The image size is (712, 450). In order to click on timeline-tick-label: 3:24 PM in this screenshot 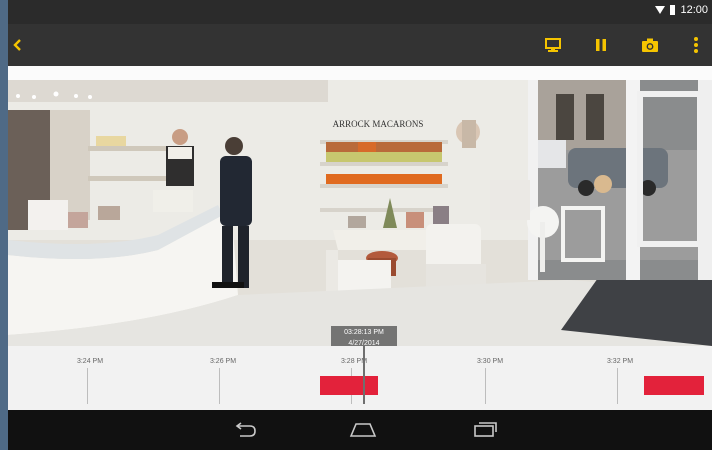, I will do `click(90, 361)`.